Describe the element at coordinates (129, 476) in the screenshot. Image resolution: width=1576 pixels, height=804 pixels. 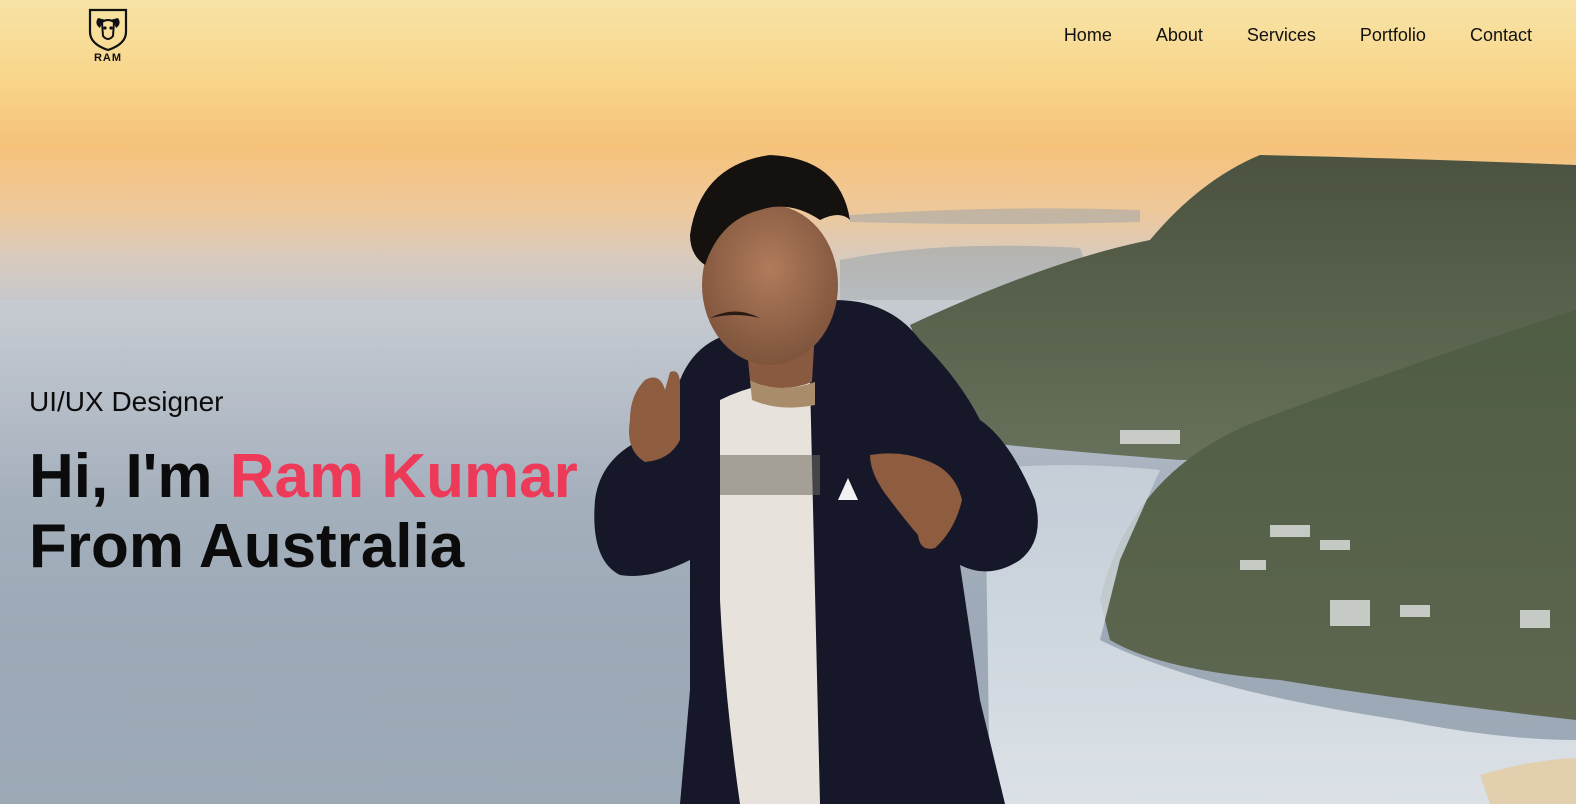
I see `hero-greeting: Hi, I'm` at that location.